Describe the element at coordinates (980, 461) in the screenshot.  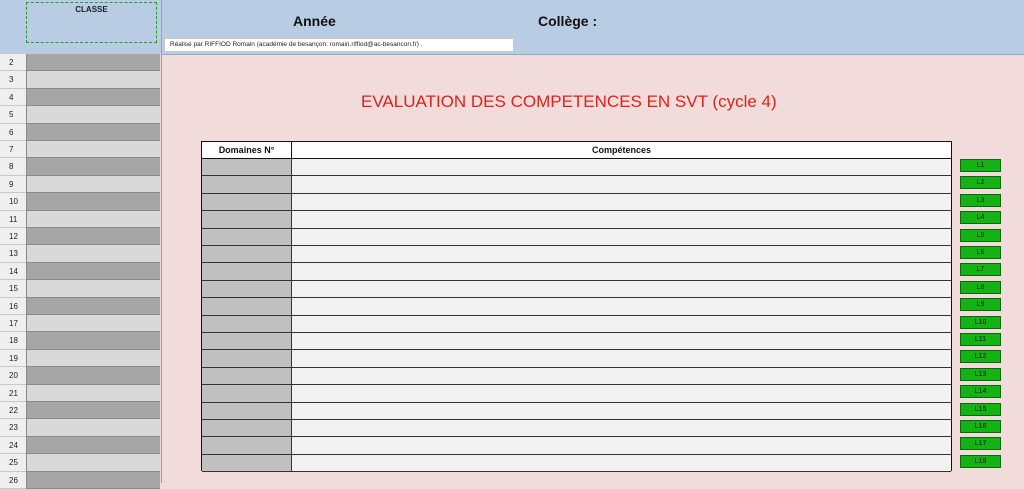
I see `level-button-l18: L18` at that location.